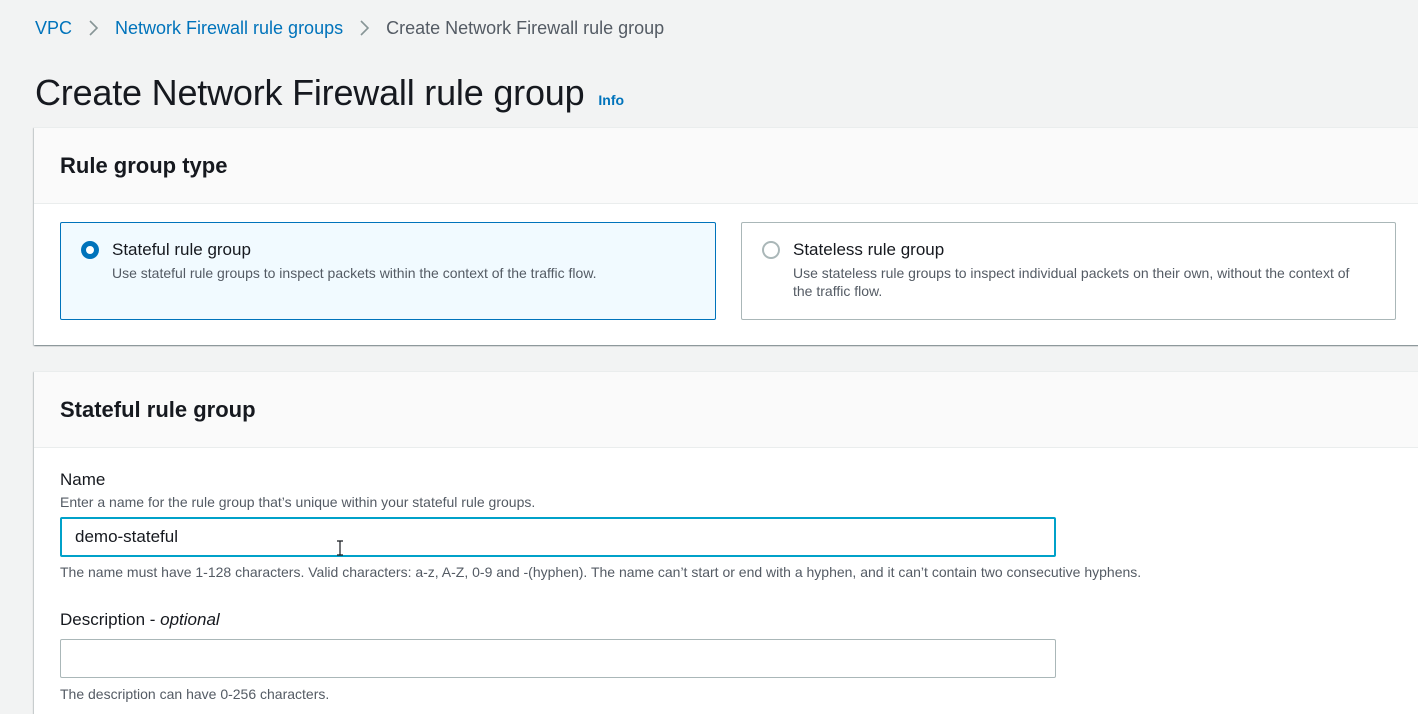 This screenshot has width=1418, height=714. What do you see at coordinates (229, 28) in the screenshot?
I see `breadcrumb-link-rule-groups: Network Firewall rule groups` at bounding box center [229, 28].